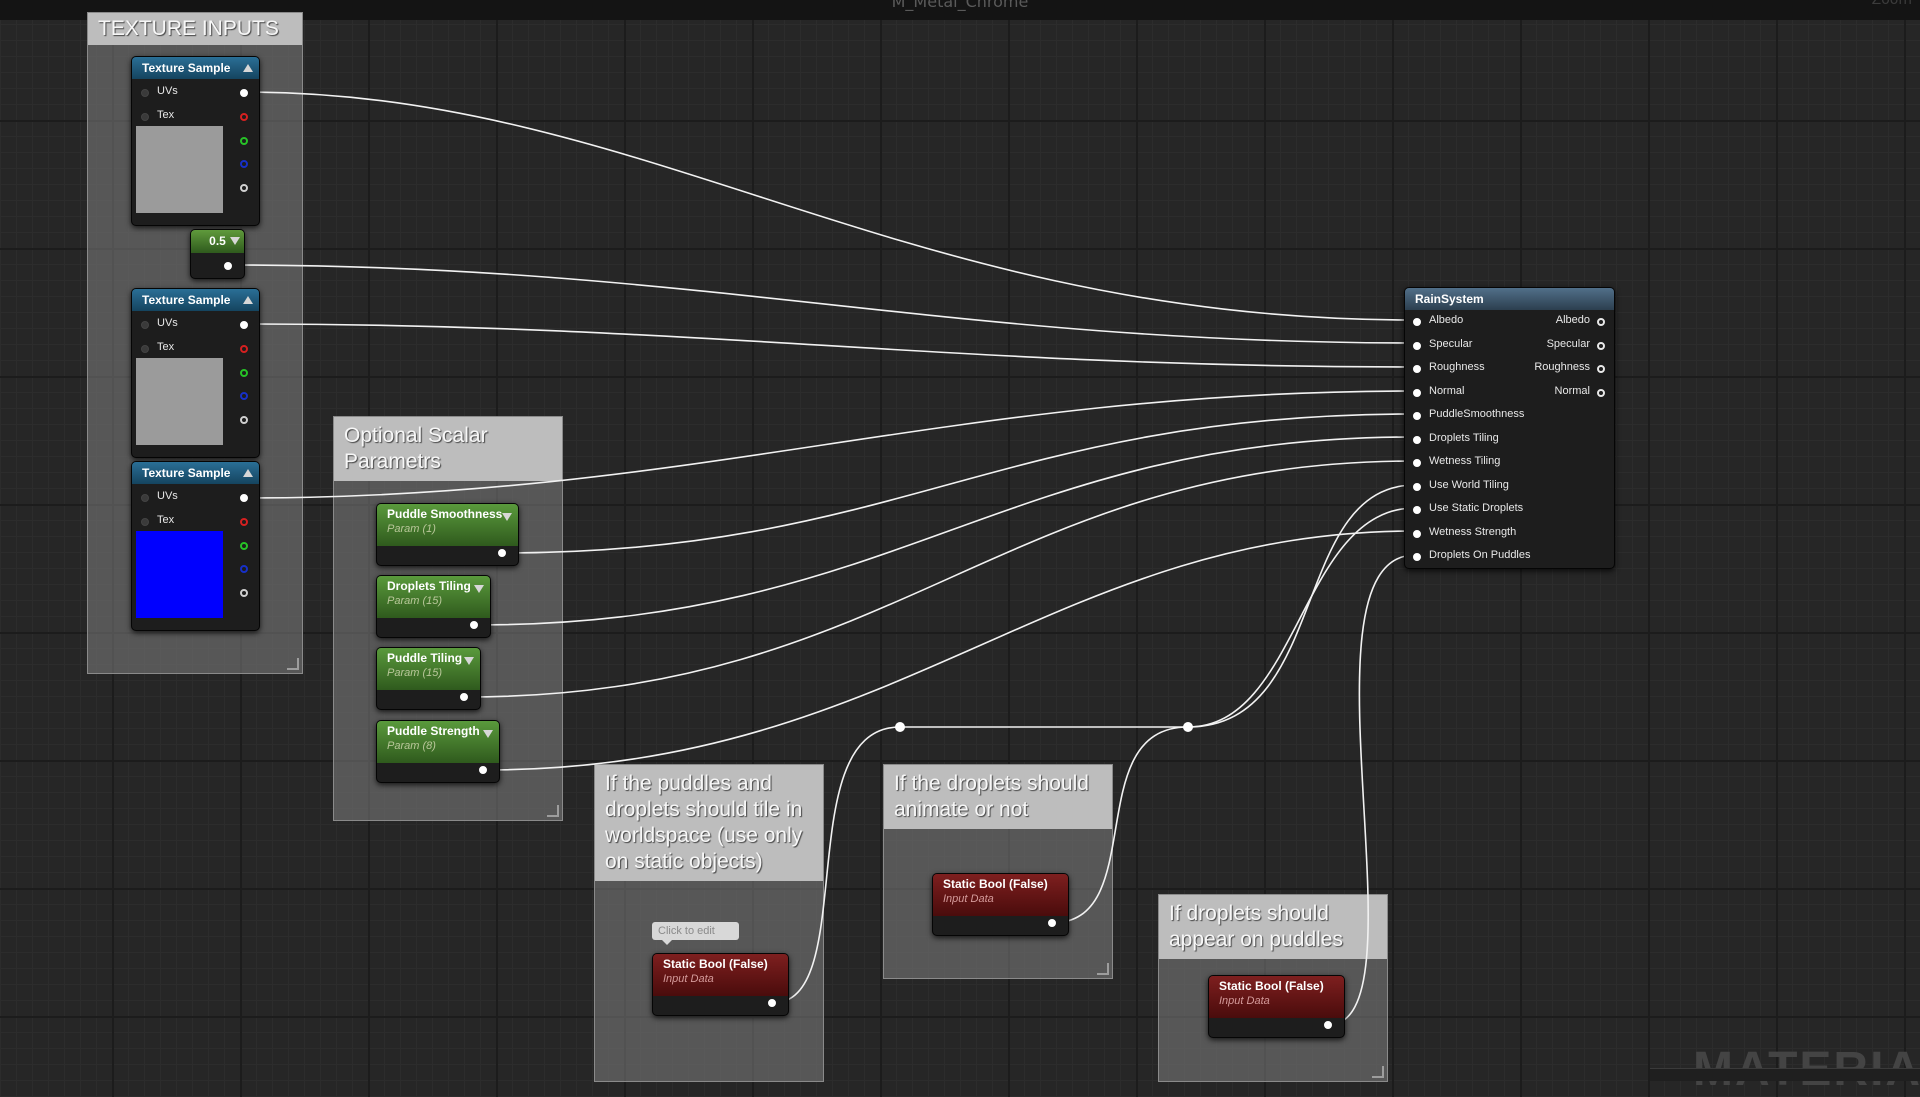 The width and height of the screenshot is (1920, 1097). I want to click on node-header: Droplets Tiling Param (15), so click(433, 597).